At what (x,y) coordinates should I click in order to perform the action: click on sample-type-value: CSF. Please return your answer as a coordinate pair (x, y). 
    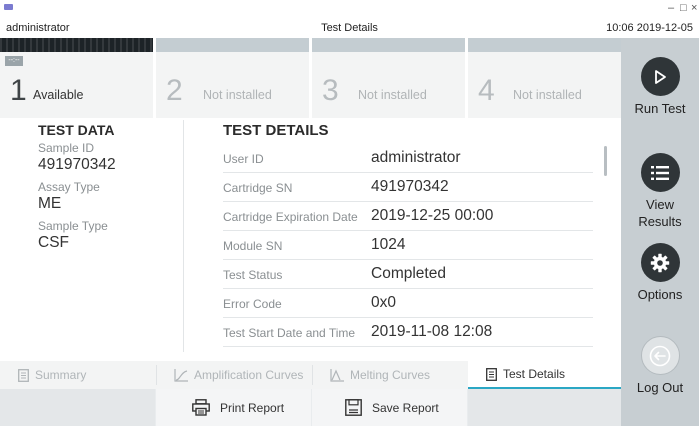
    Looking at the image, I should click on (53, 242).